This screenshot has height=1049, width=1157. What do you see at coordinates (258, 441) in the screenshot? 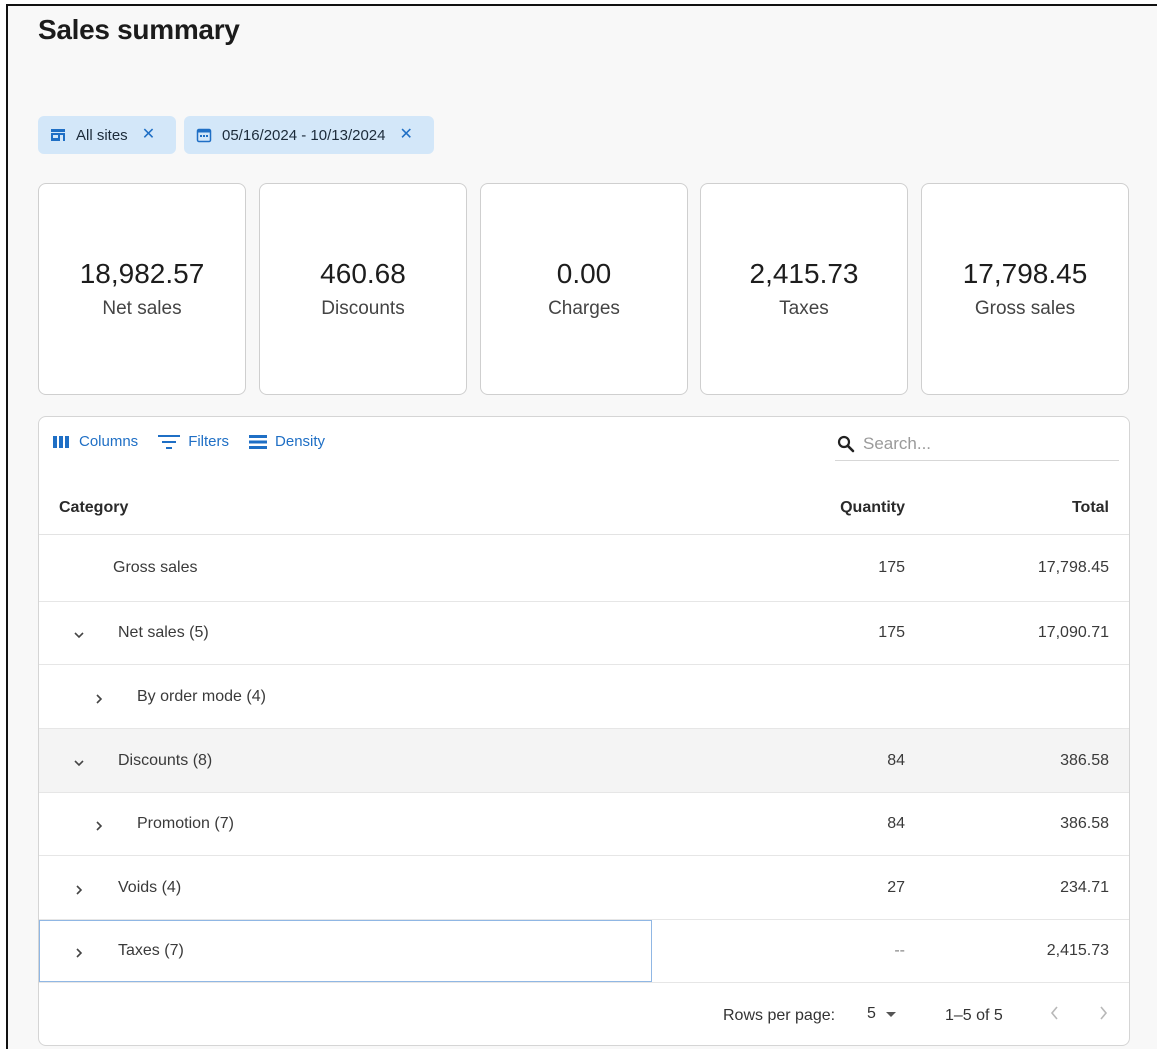
I see `density-icon` at bounding box center [258, 441].